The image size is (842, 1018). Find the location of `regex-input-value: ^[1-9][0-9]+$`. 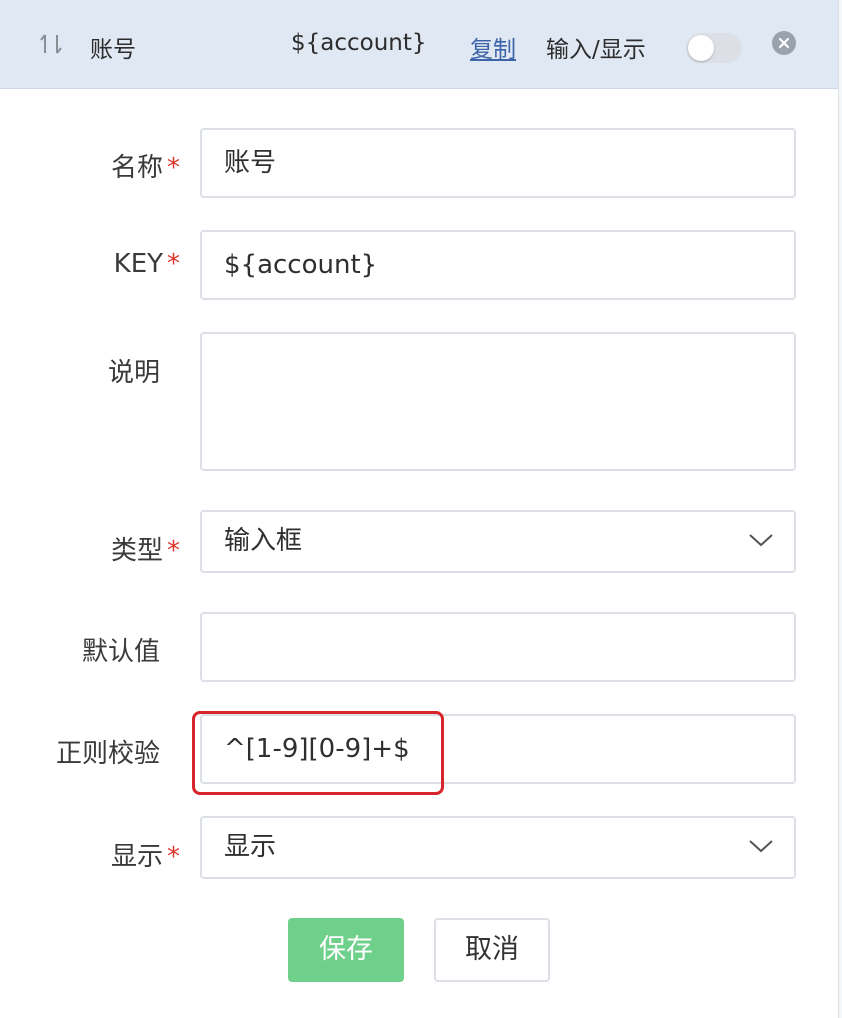

regex-input-value: ^[1-9][0-9]+$ is located at coordinates (317, 749).